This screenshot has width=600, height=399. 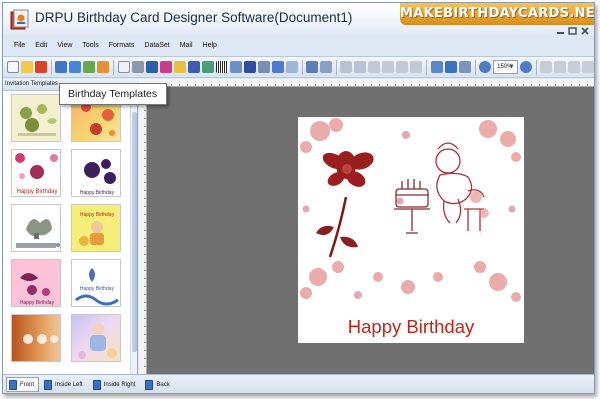 I want to click on template-8-art: Happy Birthday, so click(x=97, y=287).